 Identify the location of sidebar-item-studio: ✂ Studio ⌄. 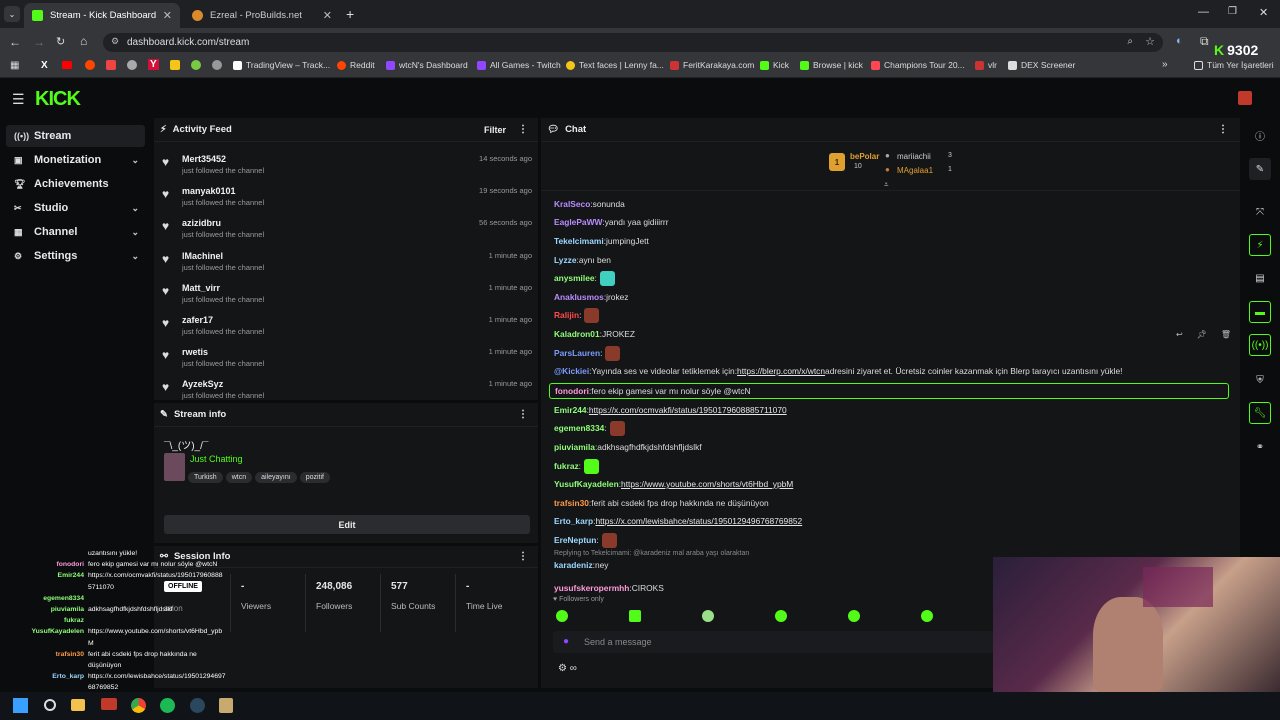
(75, 208).